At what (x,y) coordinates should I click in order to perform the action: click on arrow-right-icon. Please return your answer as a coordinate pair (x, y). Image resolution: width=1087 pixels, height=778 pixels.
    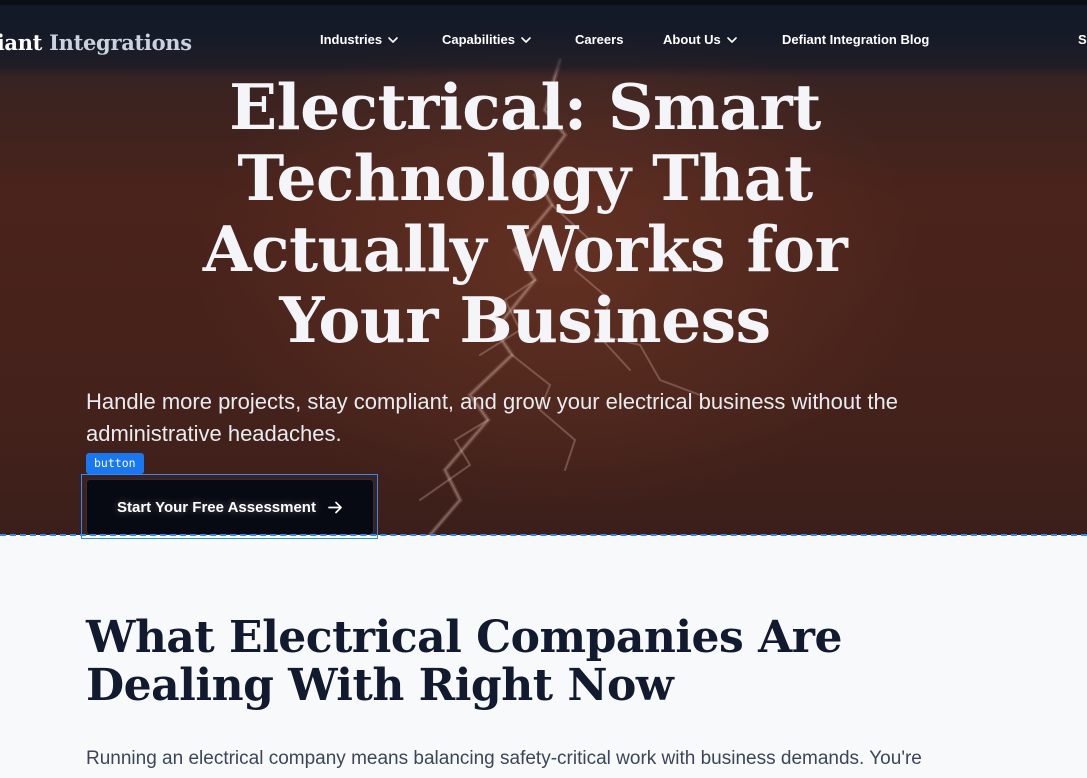
    Looking at the image, I should click on (335, 507).